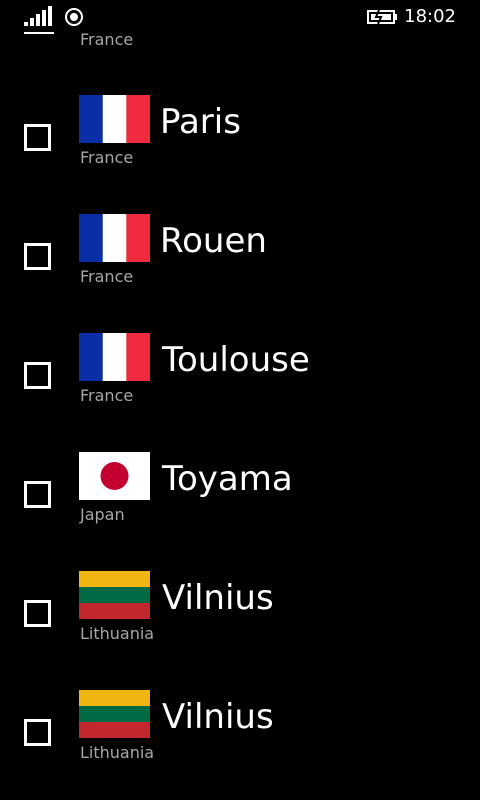  Describe the element at coordinates (74, 17) in the screenshot. I see `location-icon` at that location.